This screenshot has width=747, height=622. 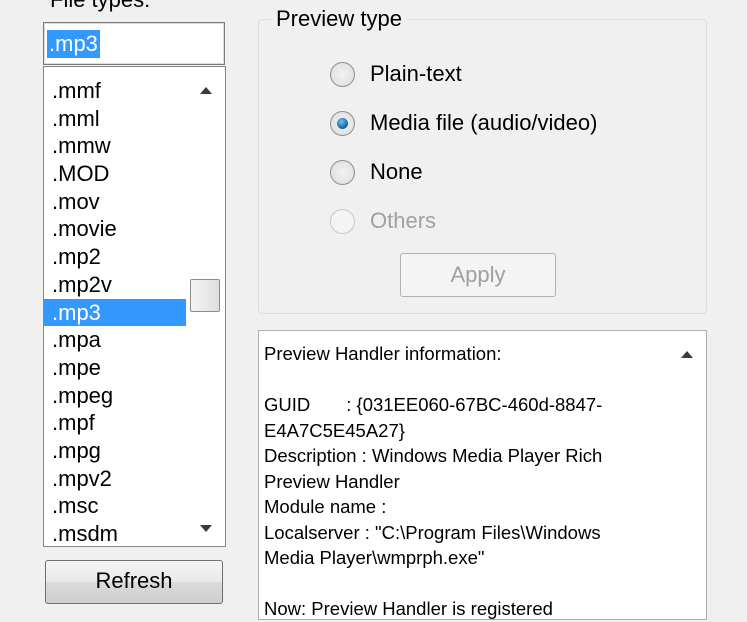 I want to click on list-item: .MOD, so click(x=115, y=174).